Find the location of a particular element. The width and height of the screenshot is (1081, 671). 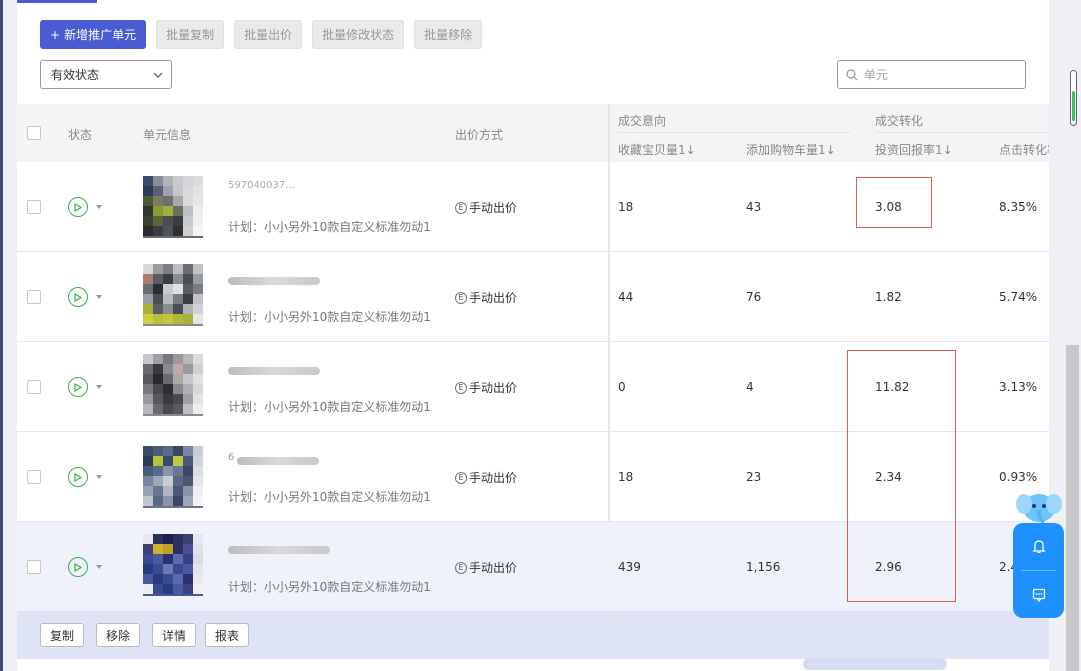

vertical-scrollbar is located at coordinates (1072, 508).